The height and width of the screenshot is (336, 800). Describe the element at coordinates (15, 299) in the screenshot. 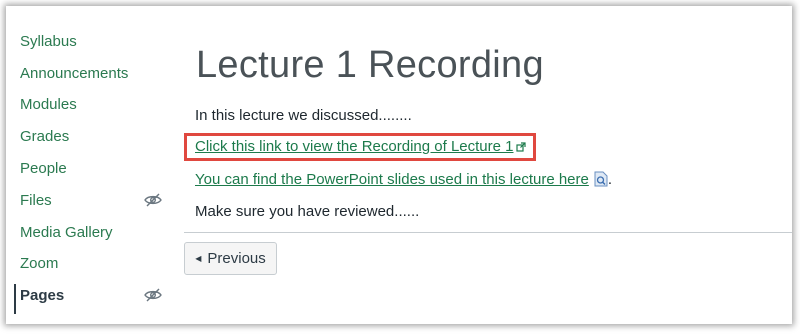

I see `active-nav-indicator` at that location.